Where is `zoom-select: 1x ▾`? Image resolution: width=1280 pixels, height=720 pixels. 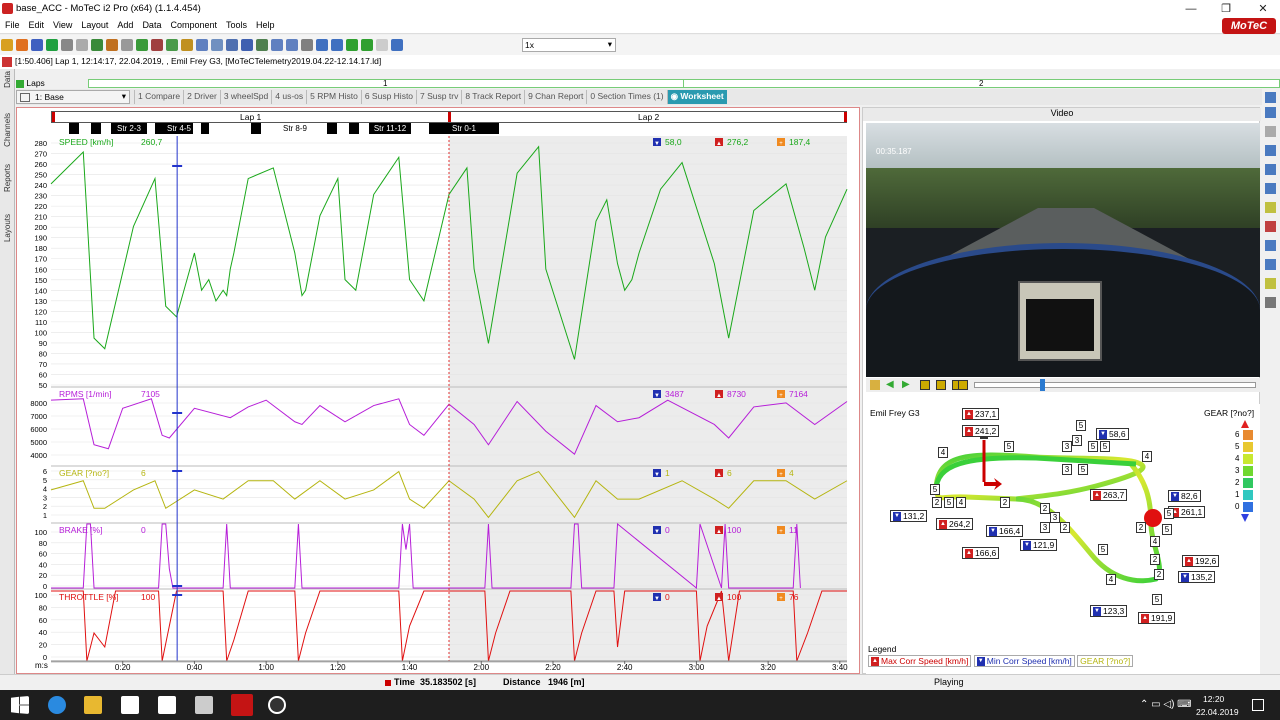
zoom-select: 1x ▾ is located at coordinates (569, 45).